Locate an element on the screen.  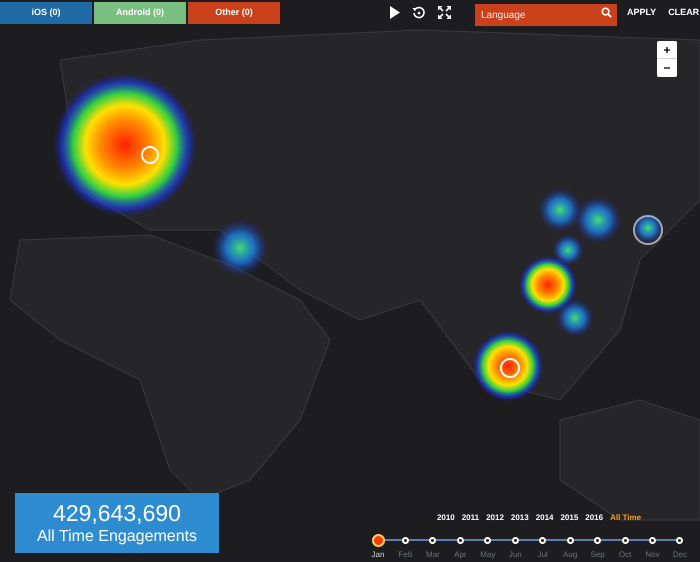
month-label: Aug is located at coordinates (570, 555).